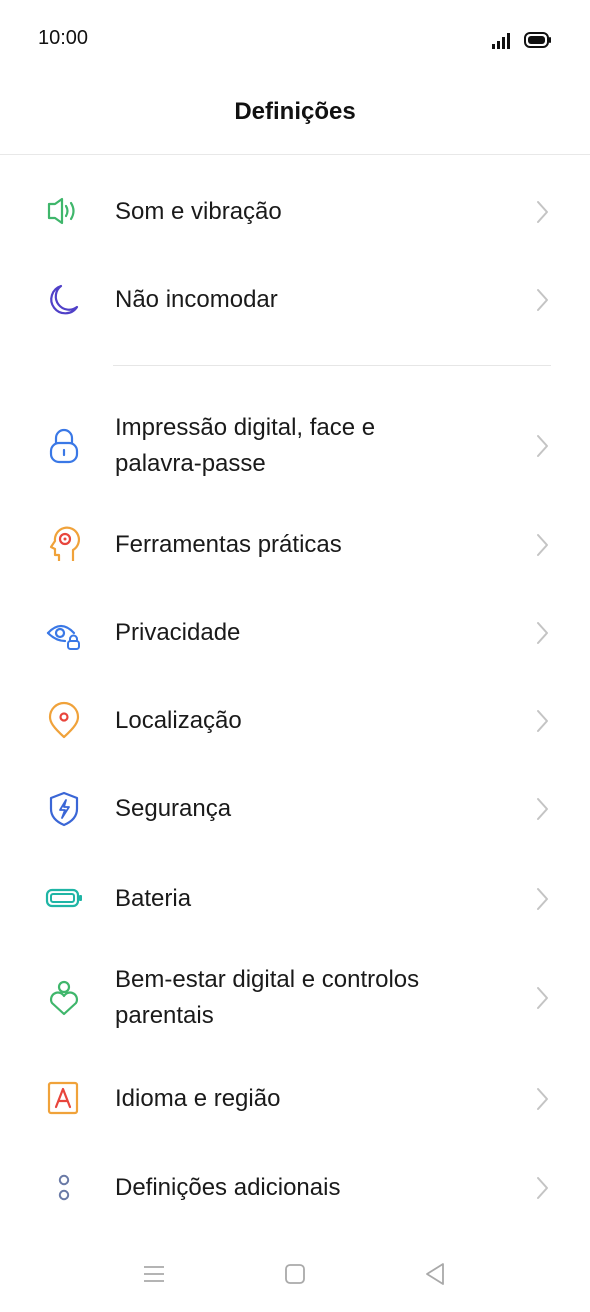  Describe the element at coordinates (178, 720) in the screenshot. I see `settings-item-label: Localização` at that location.